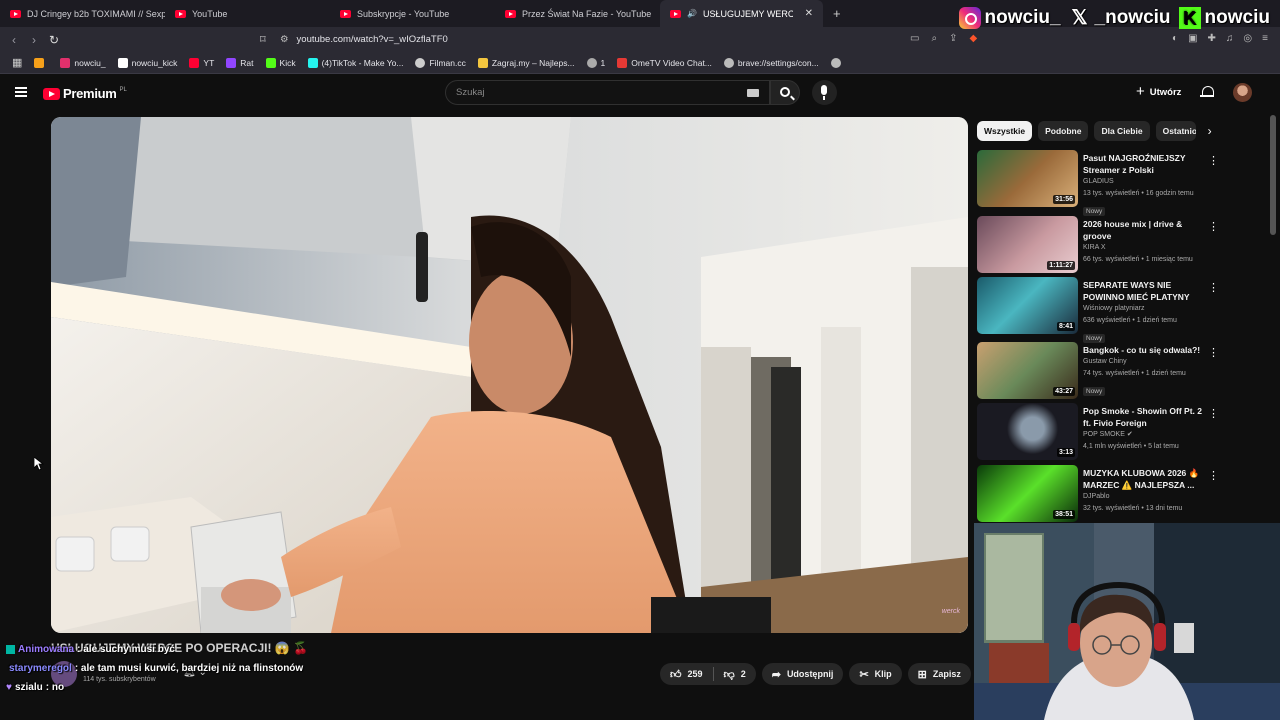  What do you see at coordinates (1145, 435) in the screenshot?
I see `recommendation-channel: POP SMOKE ✔` at bounding box center [1145, 435].